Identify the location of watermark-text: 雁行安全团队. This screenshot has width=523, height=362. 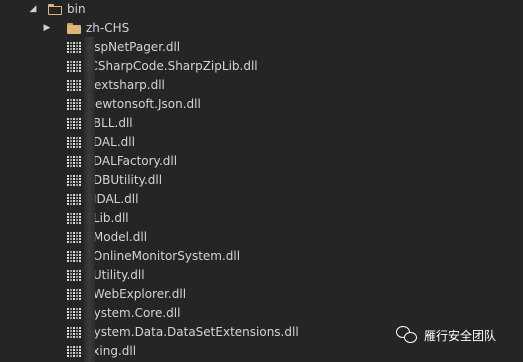
(460, 335).